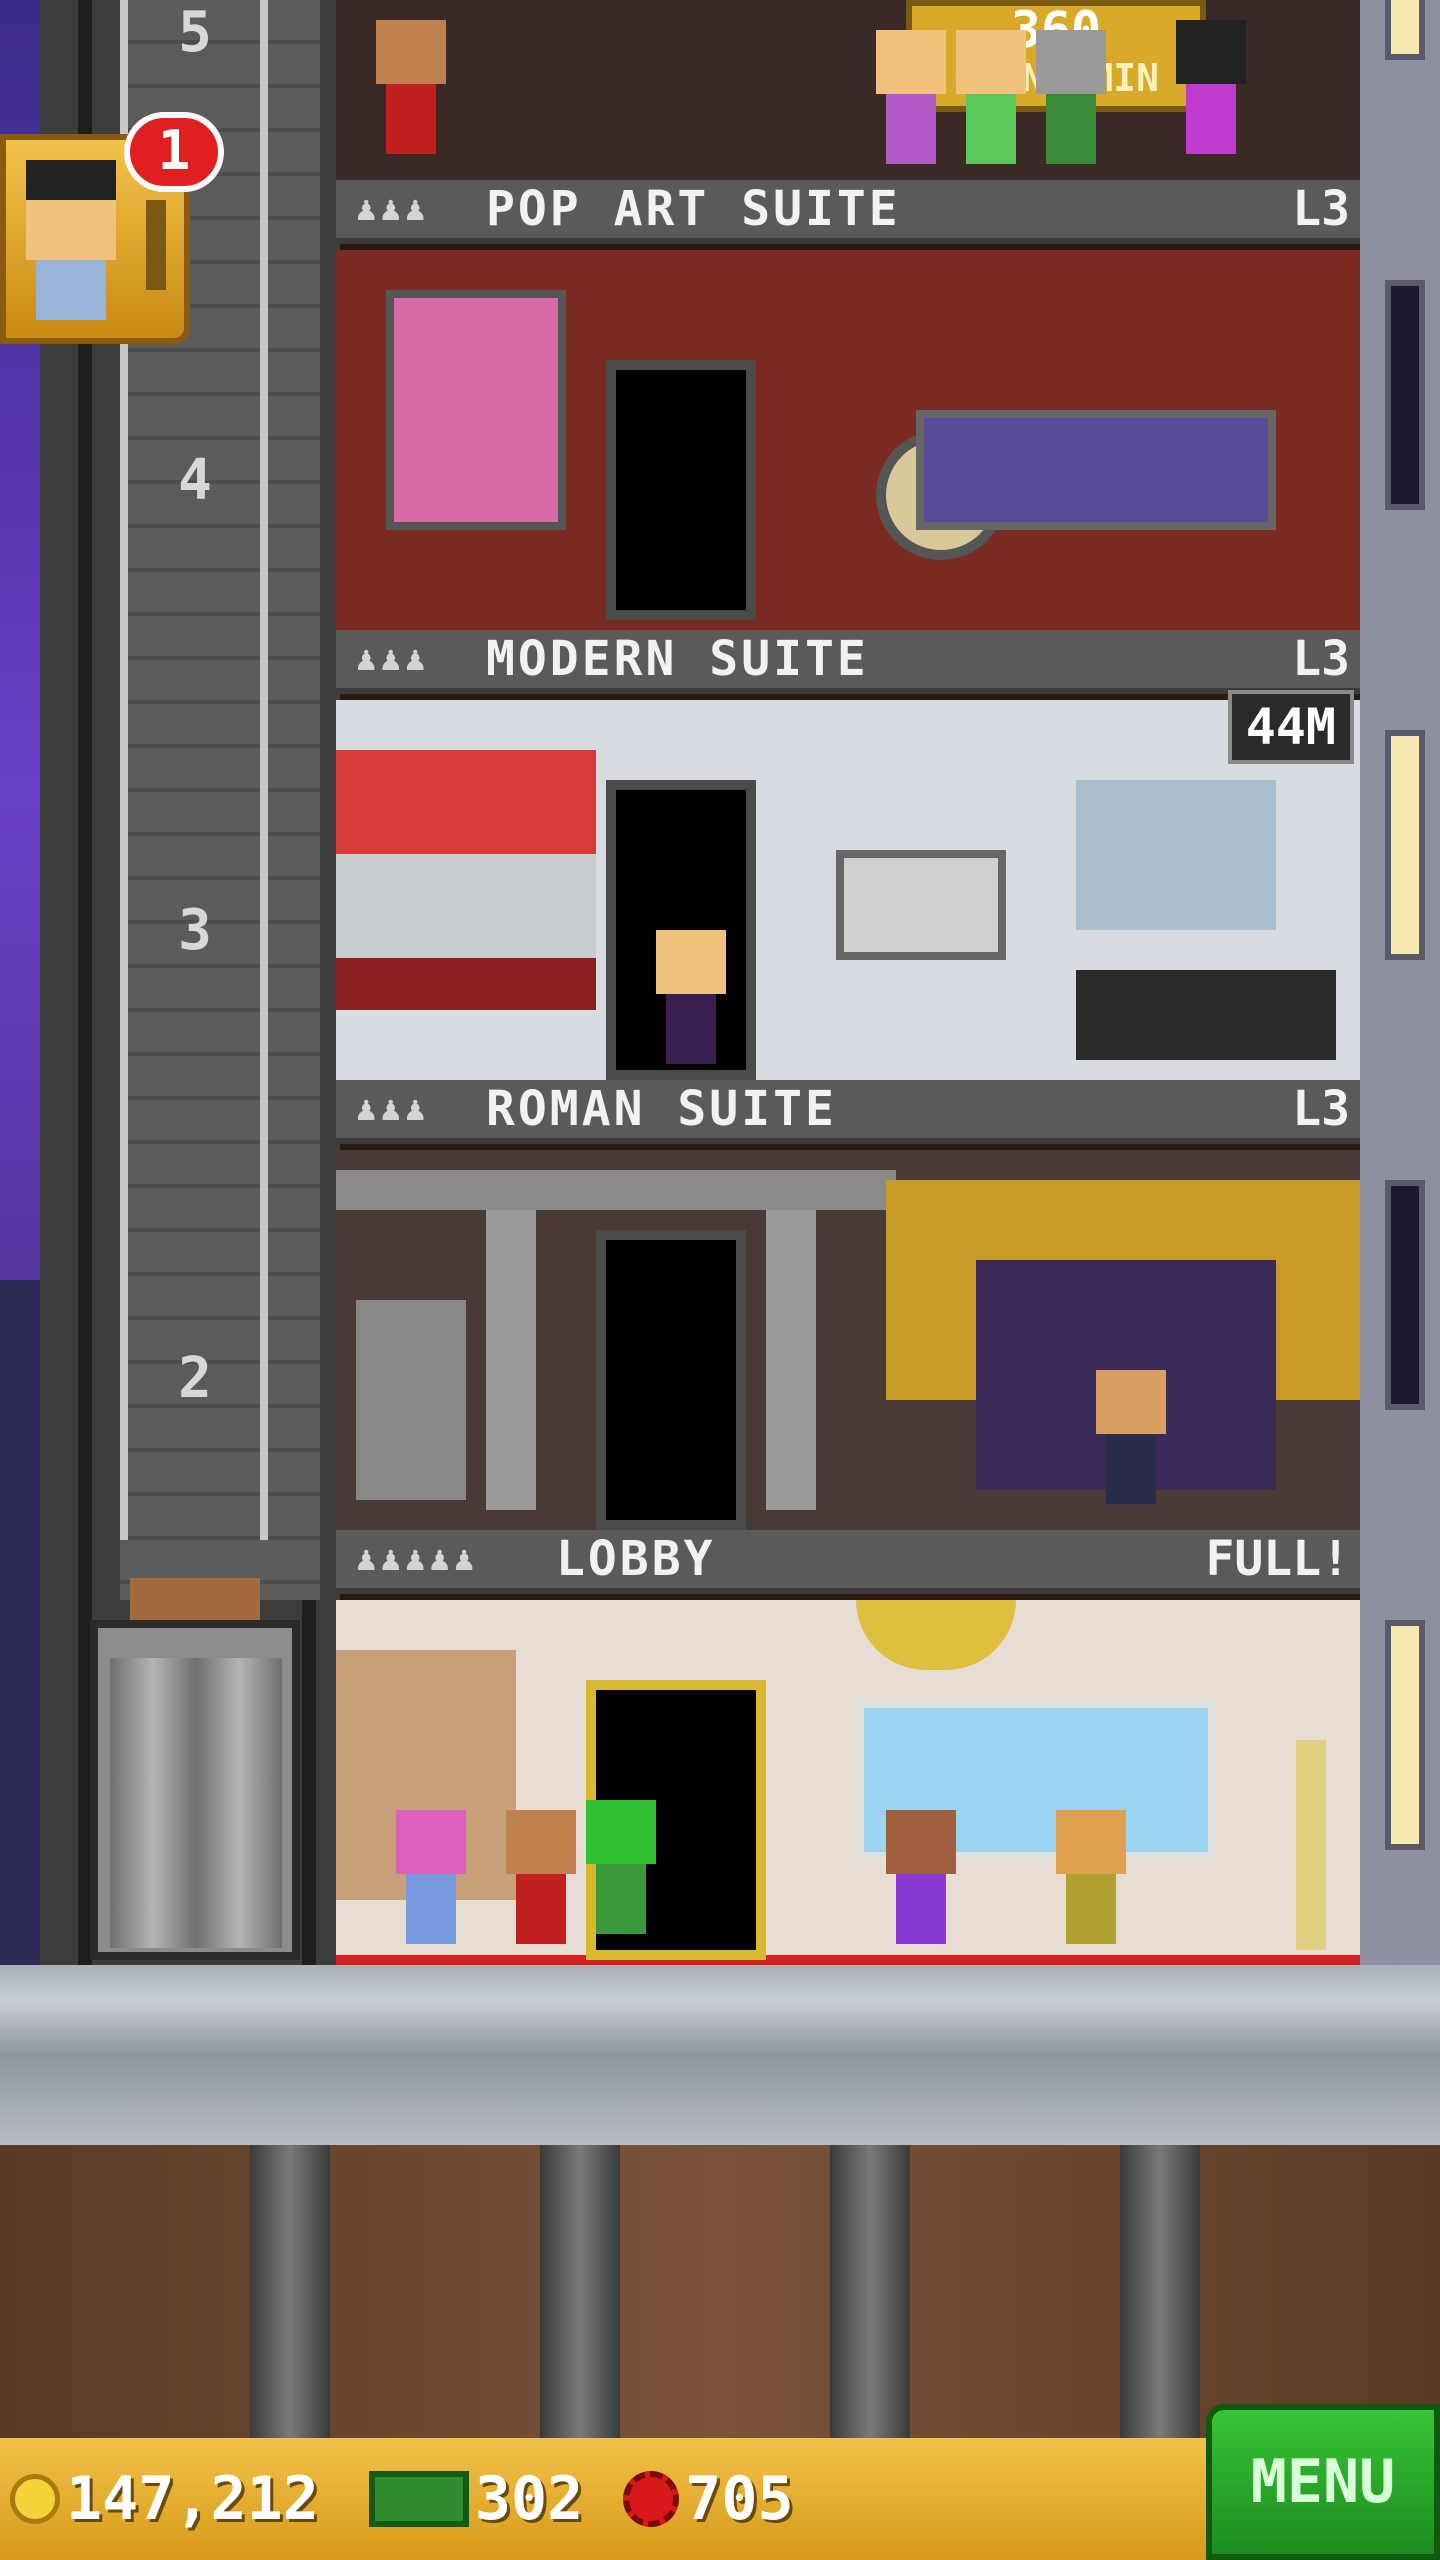  Describe the element at coordinates (466, 880) in the screenshot. I see `modern-wall-art` at that location.